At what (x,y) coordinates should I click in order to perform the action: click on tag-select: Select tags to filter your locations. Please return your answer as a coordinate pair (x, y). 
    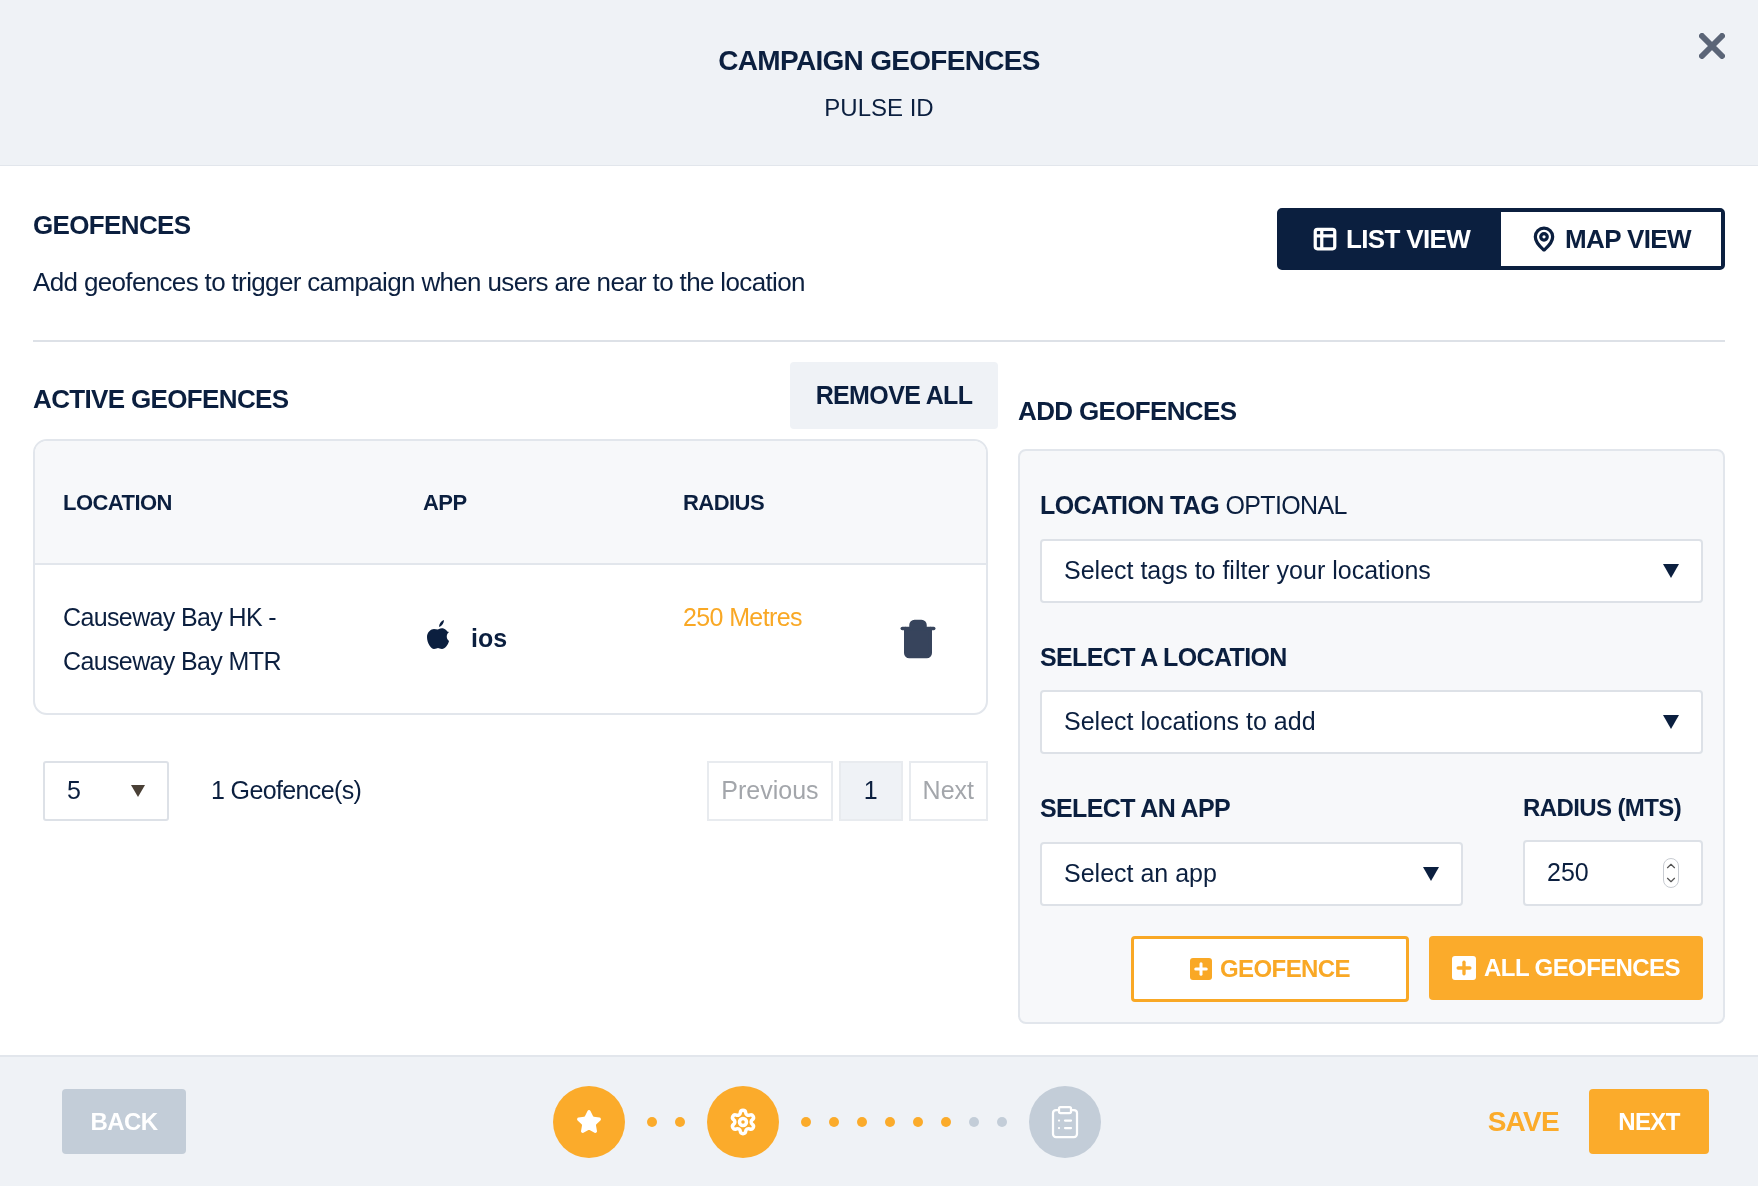
    Looking at the image, I should click on (1371, 570).